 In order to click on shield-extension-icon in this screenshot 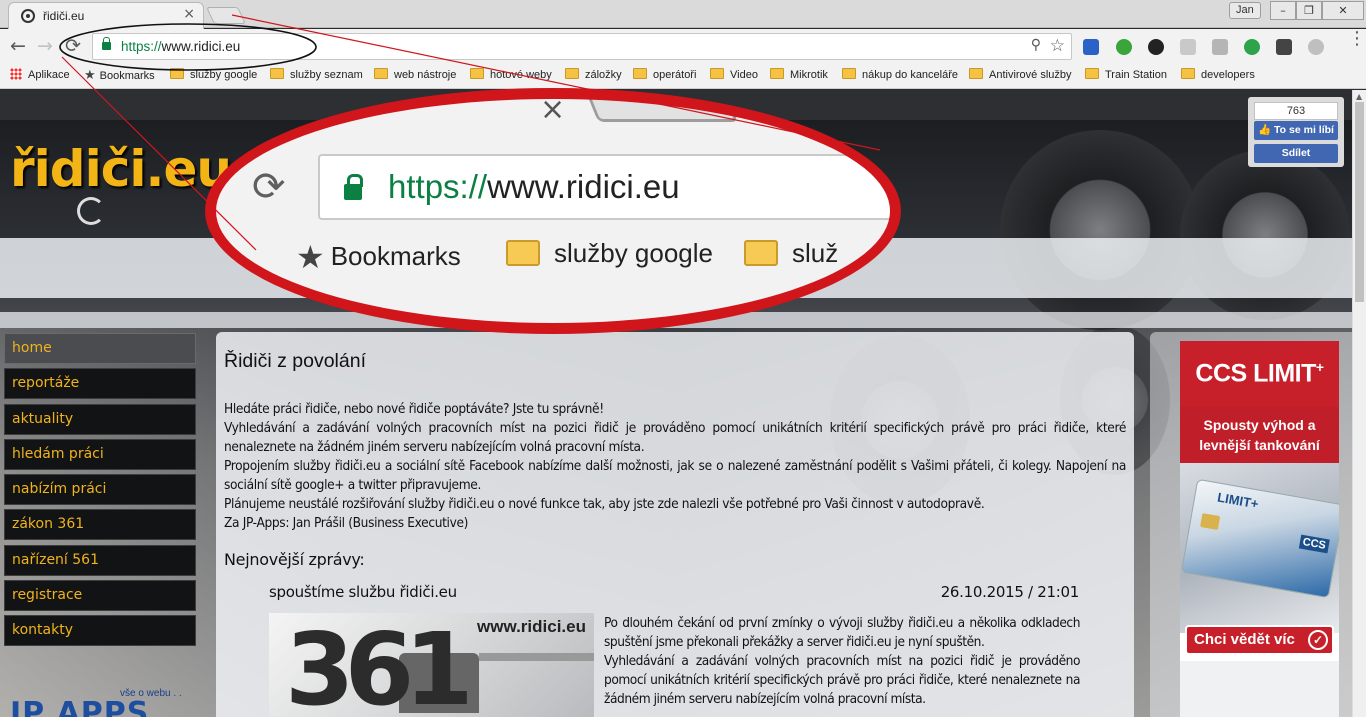, I will do `click(1284, 47)`.